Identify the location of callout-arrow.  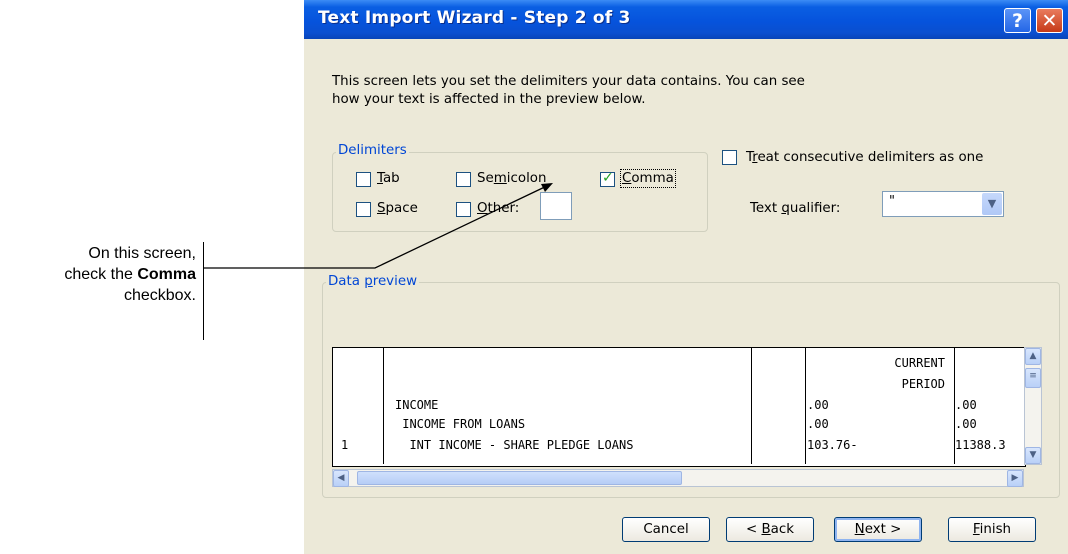
(378, 226).